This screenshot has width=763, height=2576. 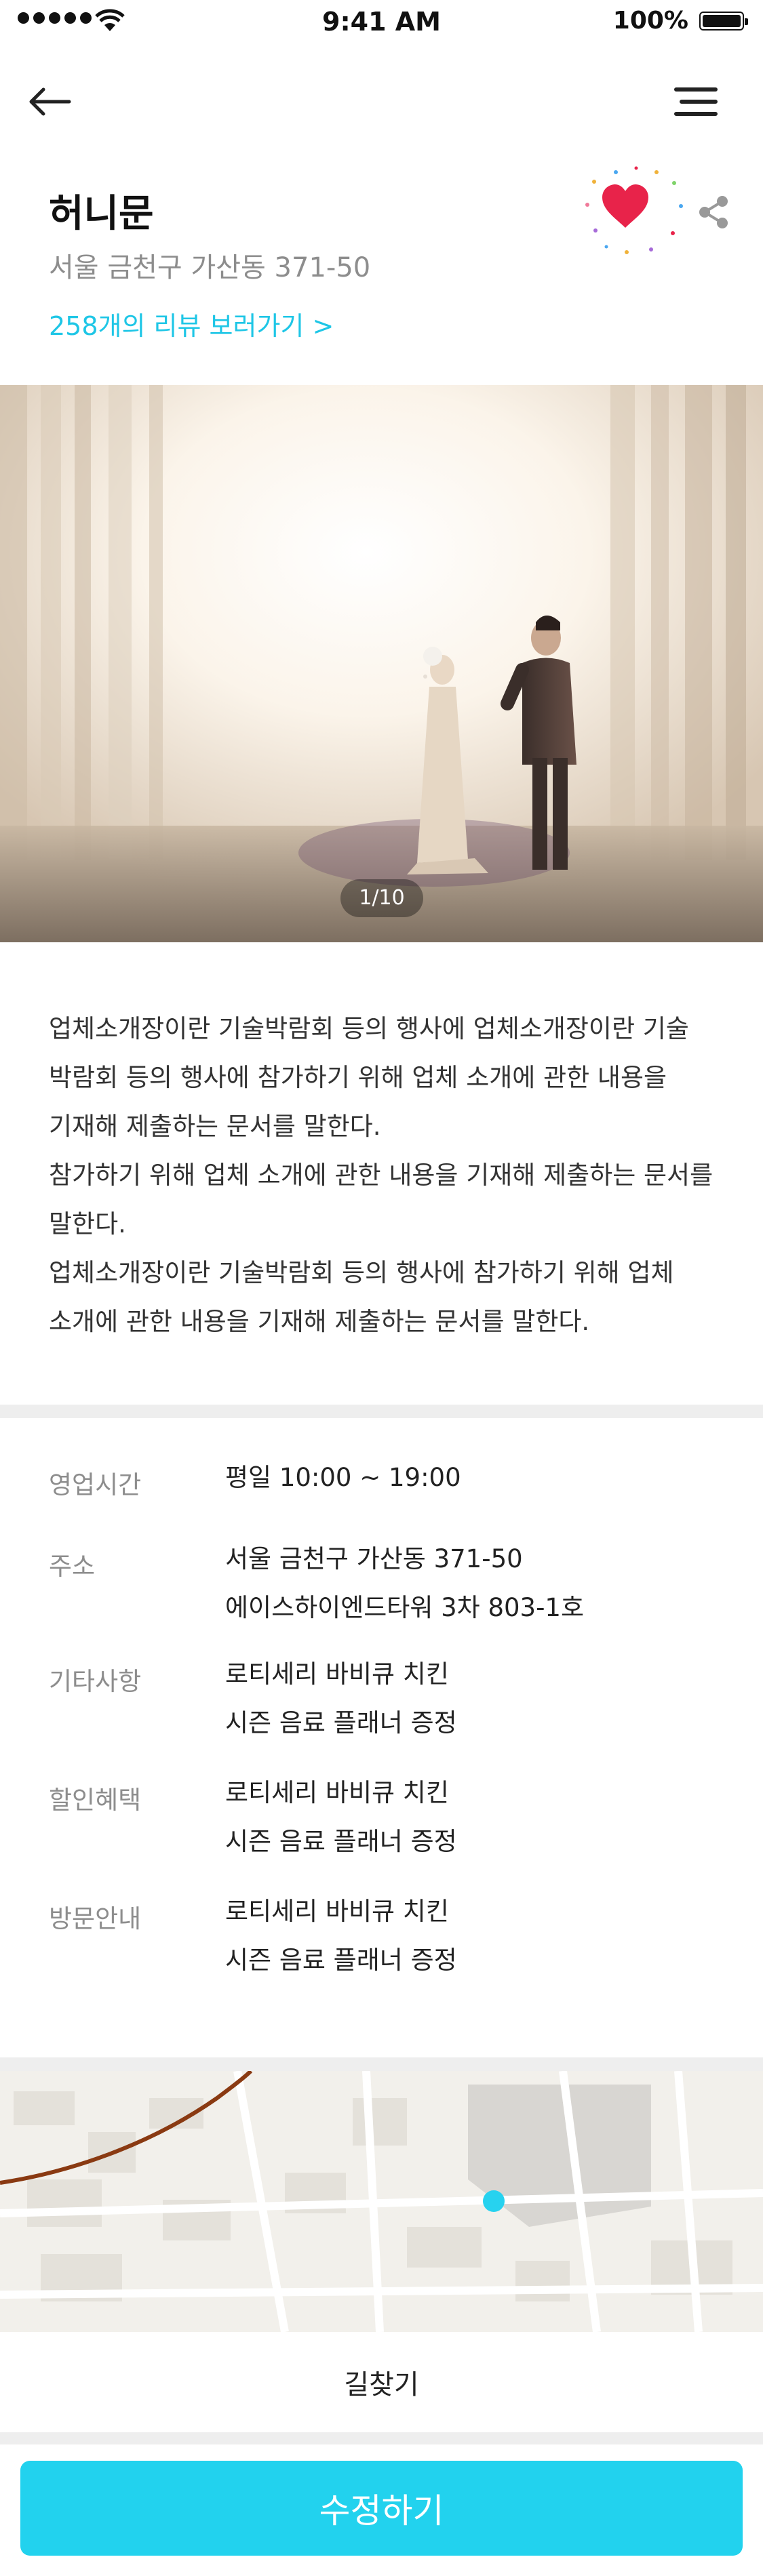 I want to click on info-value: 평일 10:00 ~ 19:00, so click(x=343, y=1477).